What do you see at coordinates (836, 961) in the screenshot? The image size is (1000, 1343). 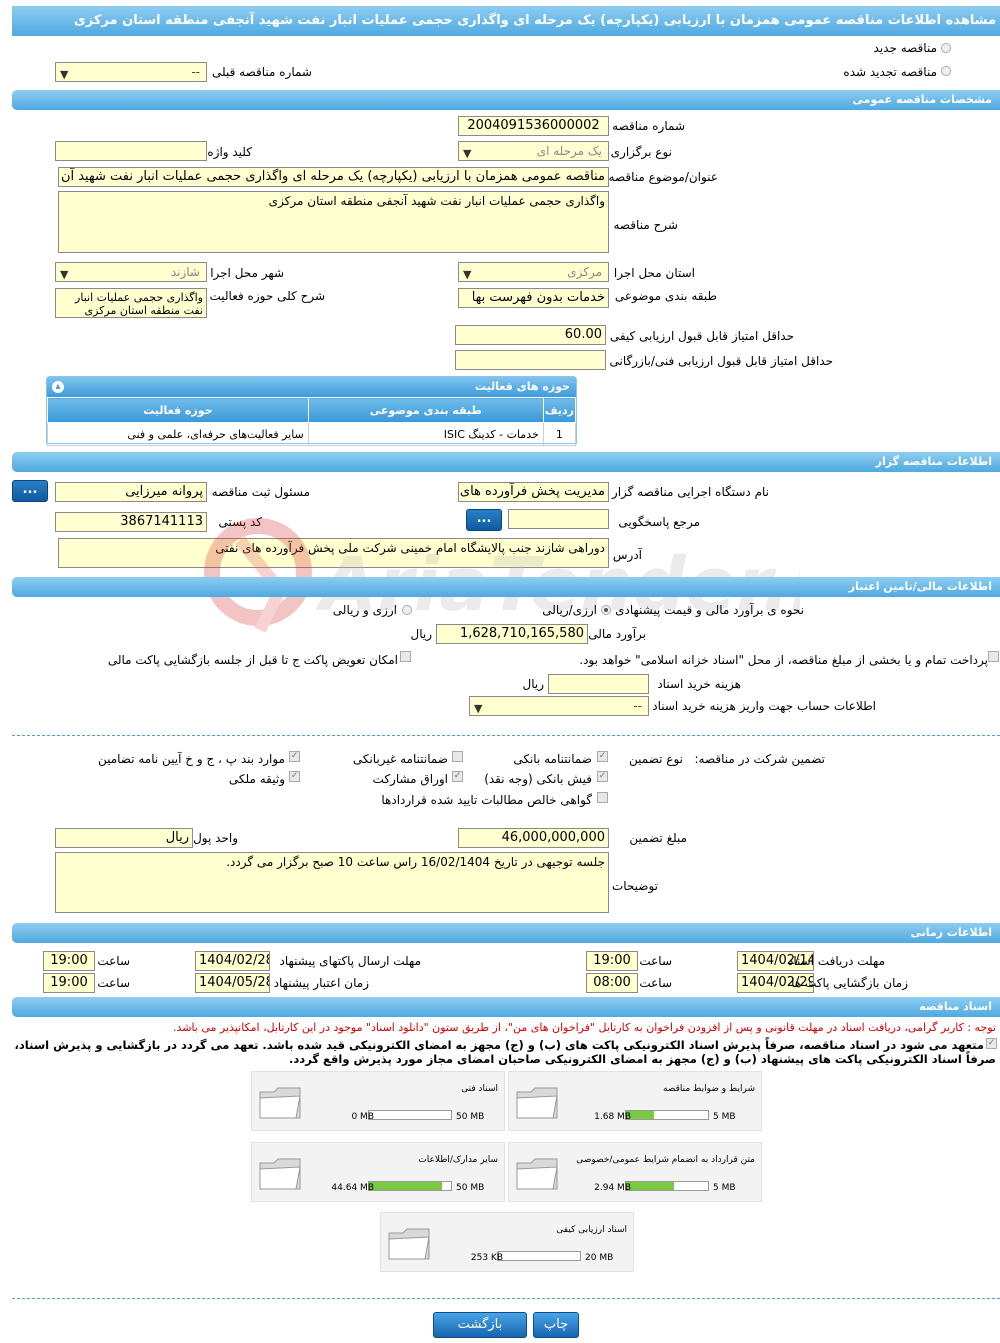 I see `receive-label: مهلت دریافت اسناد` at bounding box center [836, 961].